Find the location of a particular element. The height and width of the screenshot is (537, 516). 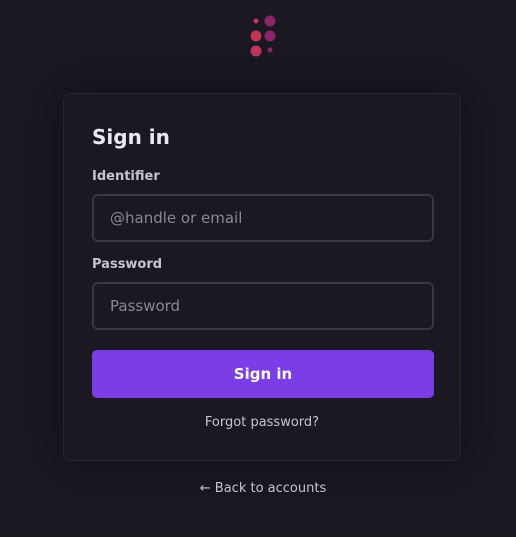

sign-in-button: Sign in is located at coordinates (263, 374).